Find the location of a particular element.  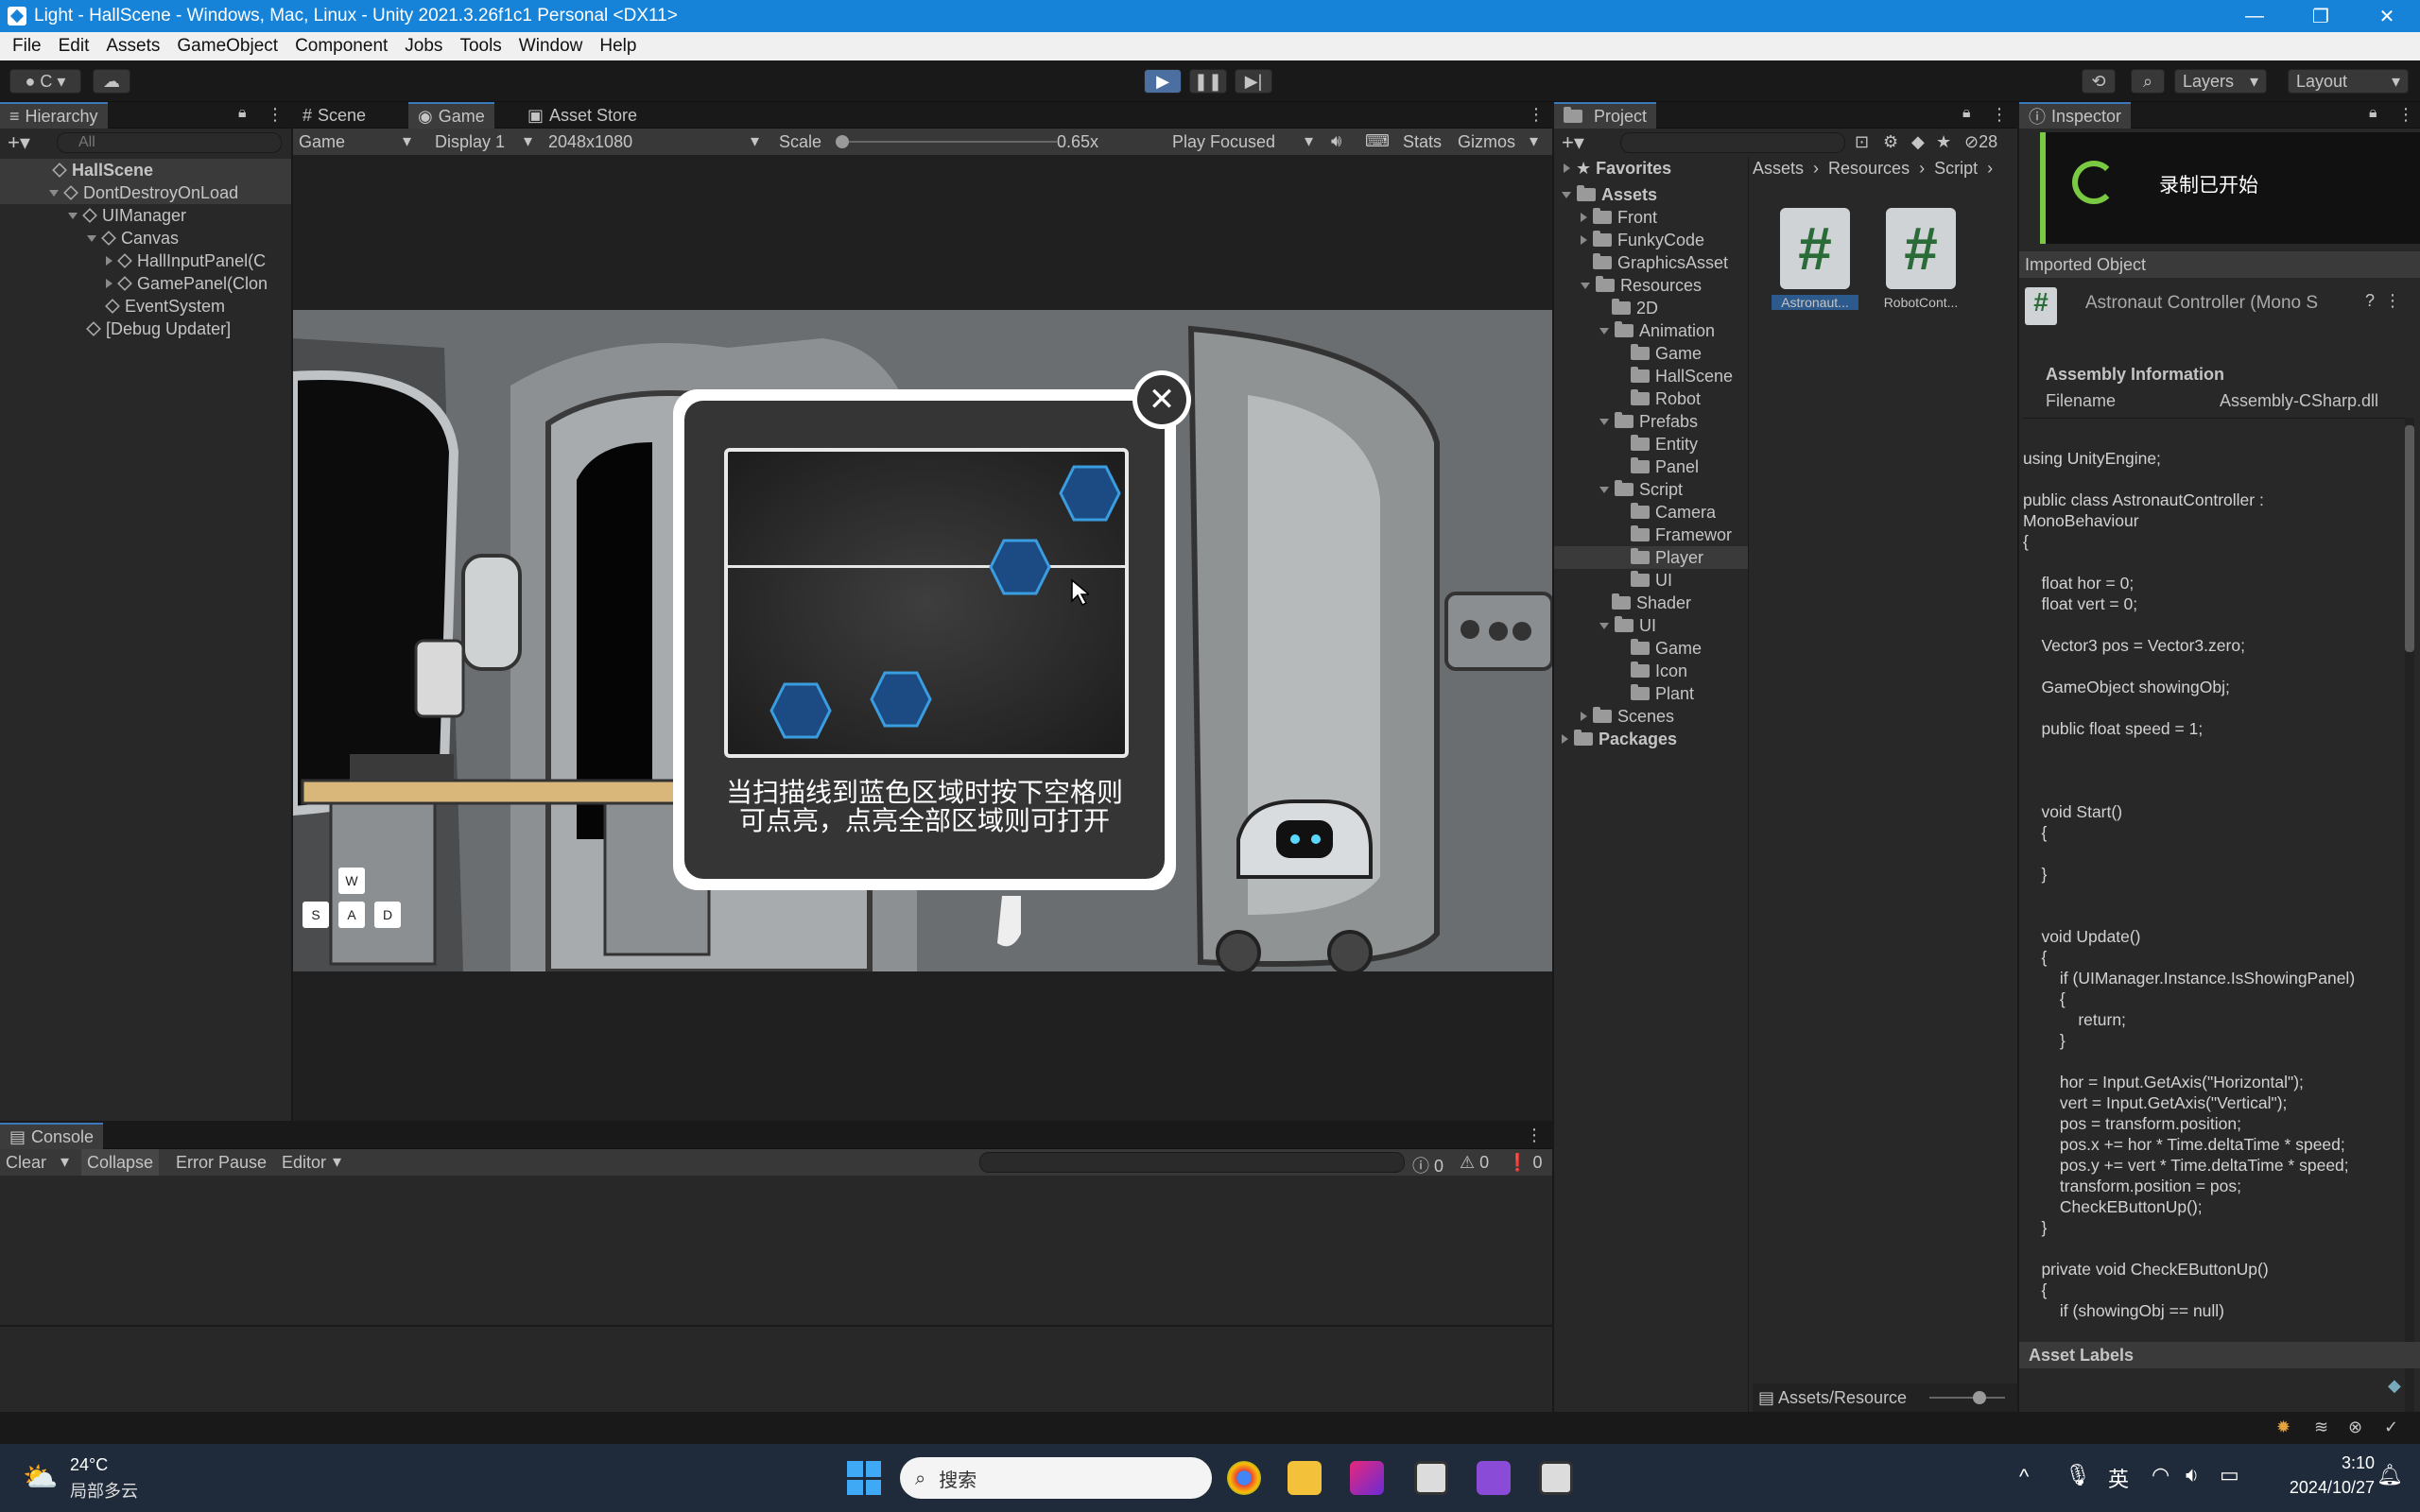

display-mode-dropdown: Game is located at coordinates (322, 142).